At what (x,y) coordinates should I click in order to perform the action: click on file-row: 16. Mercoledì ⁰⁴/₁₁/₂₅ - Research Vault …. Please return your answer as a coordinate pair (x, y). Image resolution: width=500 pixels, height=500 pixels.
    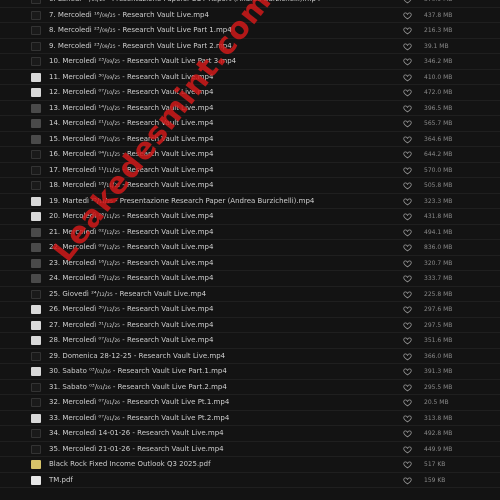
    Looking at the image, I should click on (250, 155).